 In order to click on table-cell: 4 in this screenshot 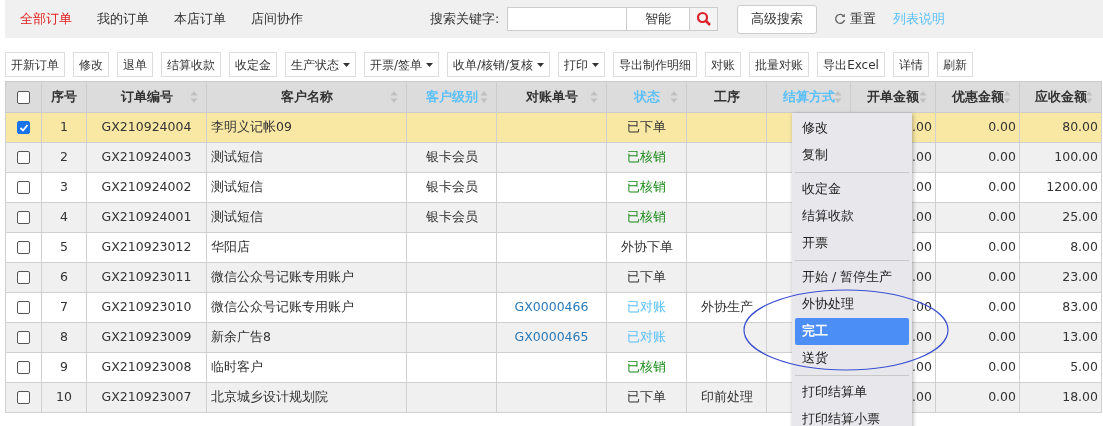, I will do `click(64, 217)`.